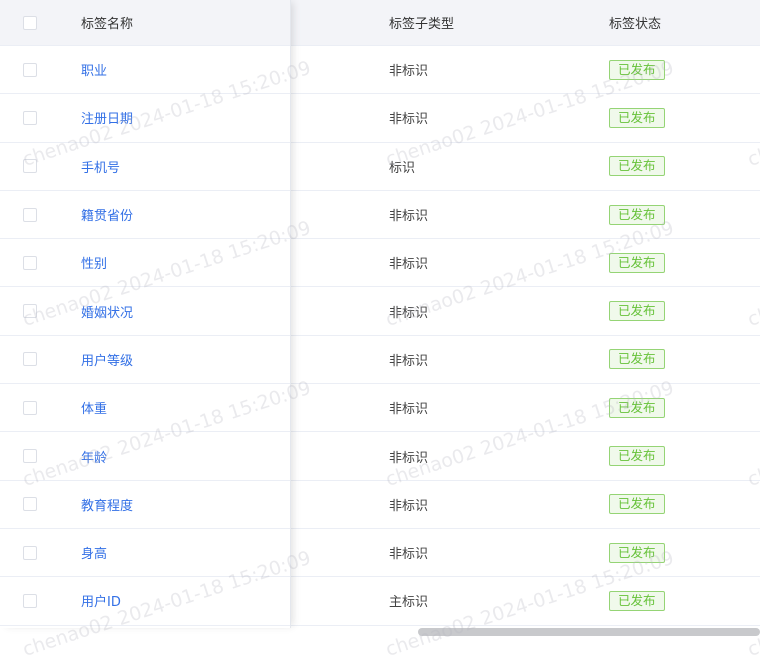 The image size is (760, 661). What do you see at coordinates (101, 600) in the screenshot?
I see `tag-name-link: 用户ID` at bounding box center [101, 600].